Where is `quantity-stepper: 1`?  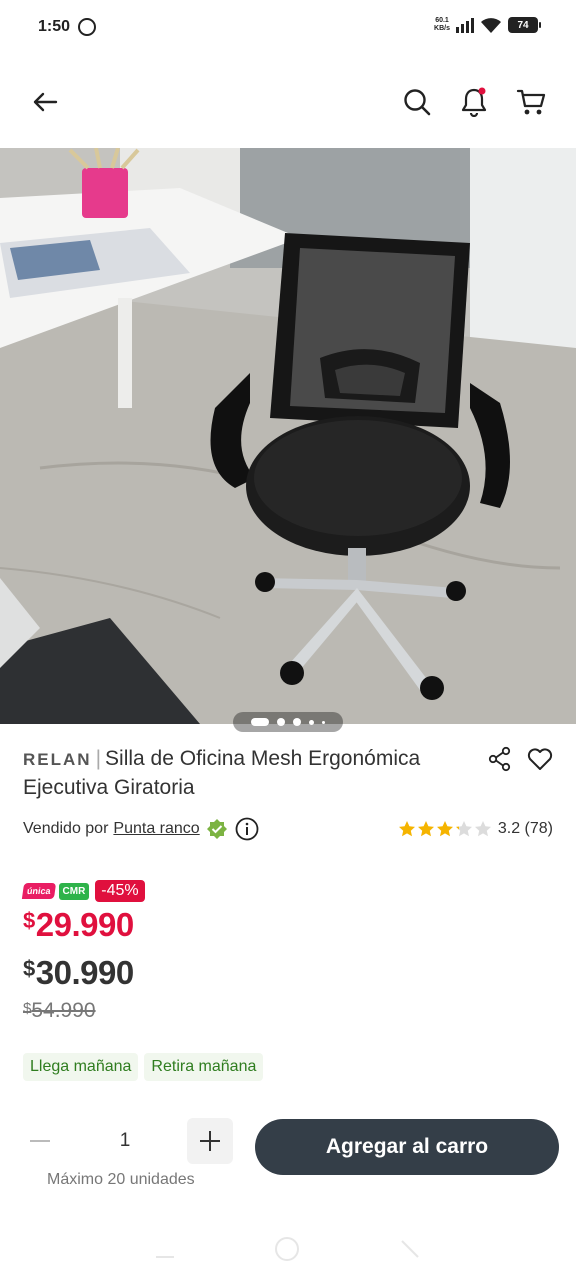
quantity-stepper: 1 is located at coordinates (125, 1141).